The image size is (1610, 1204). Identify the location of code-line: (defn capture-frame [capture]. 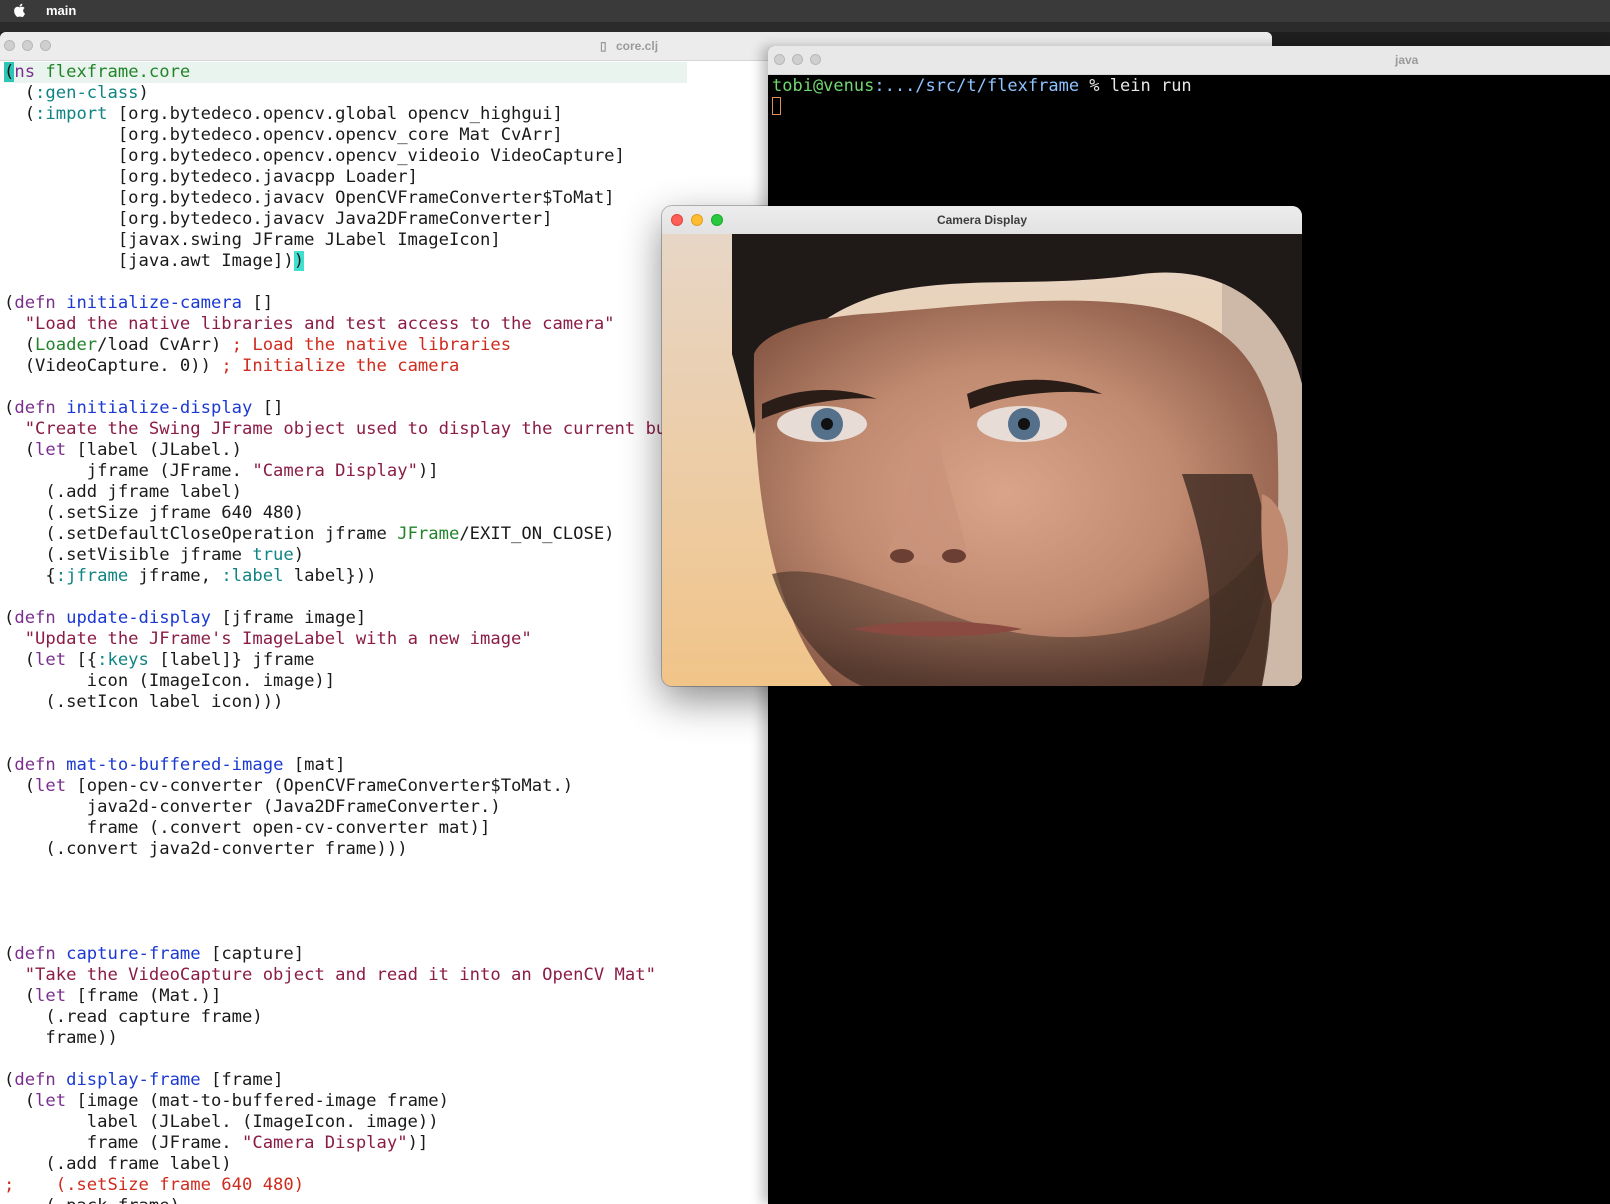
(345, 954).